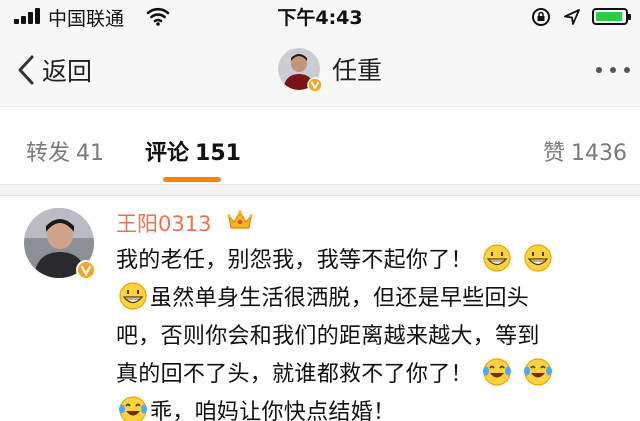  What do you see at coordinates (599, 153) in the screenshot?
I see `tab-like-count: 1436` at bounding box center [599, 153].